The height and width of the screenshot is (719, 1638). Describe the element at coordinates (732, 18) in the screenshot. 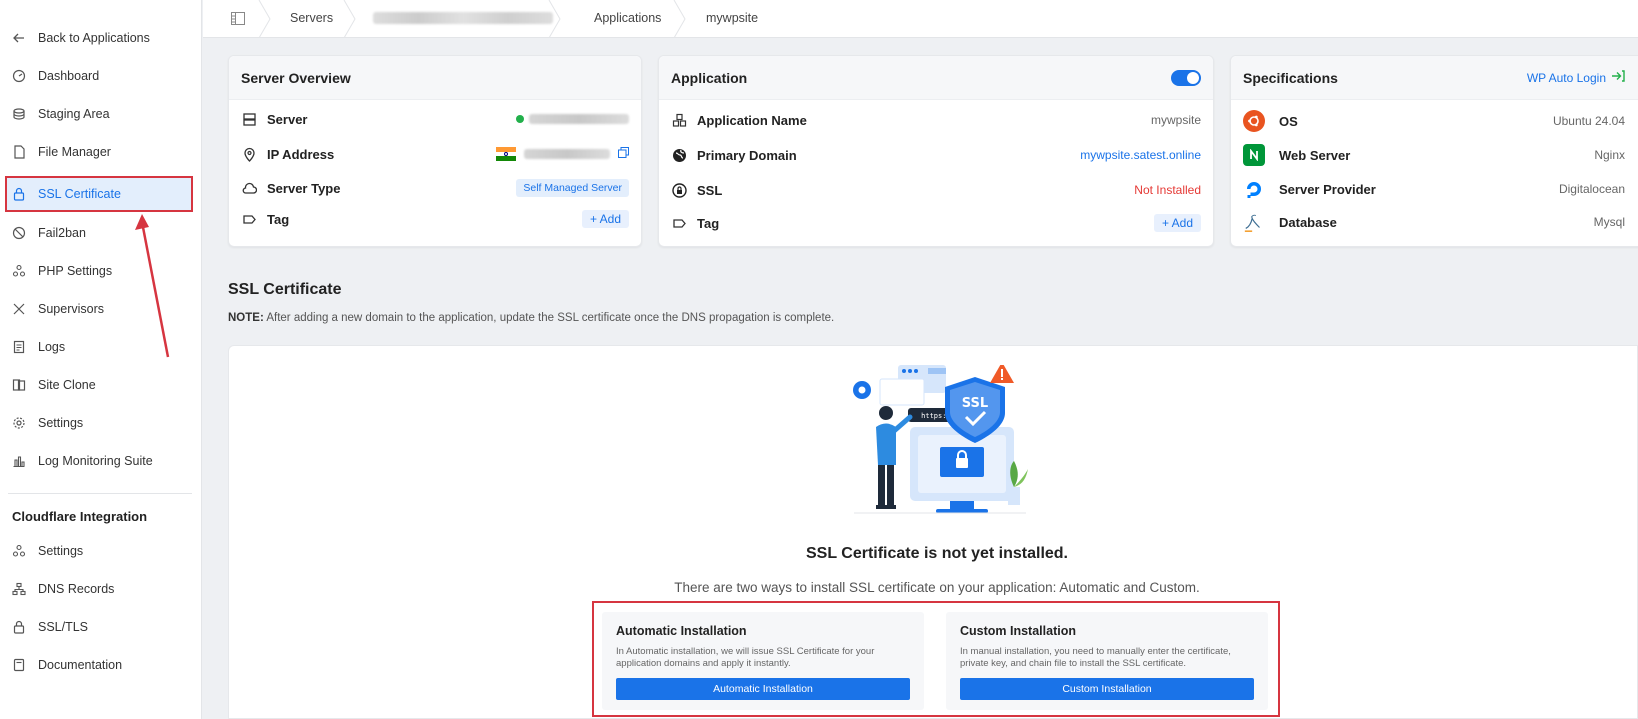

I see `breadcrumb-current: mywpsite` at that location.